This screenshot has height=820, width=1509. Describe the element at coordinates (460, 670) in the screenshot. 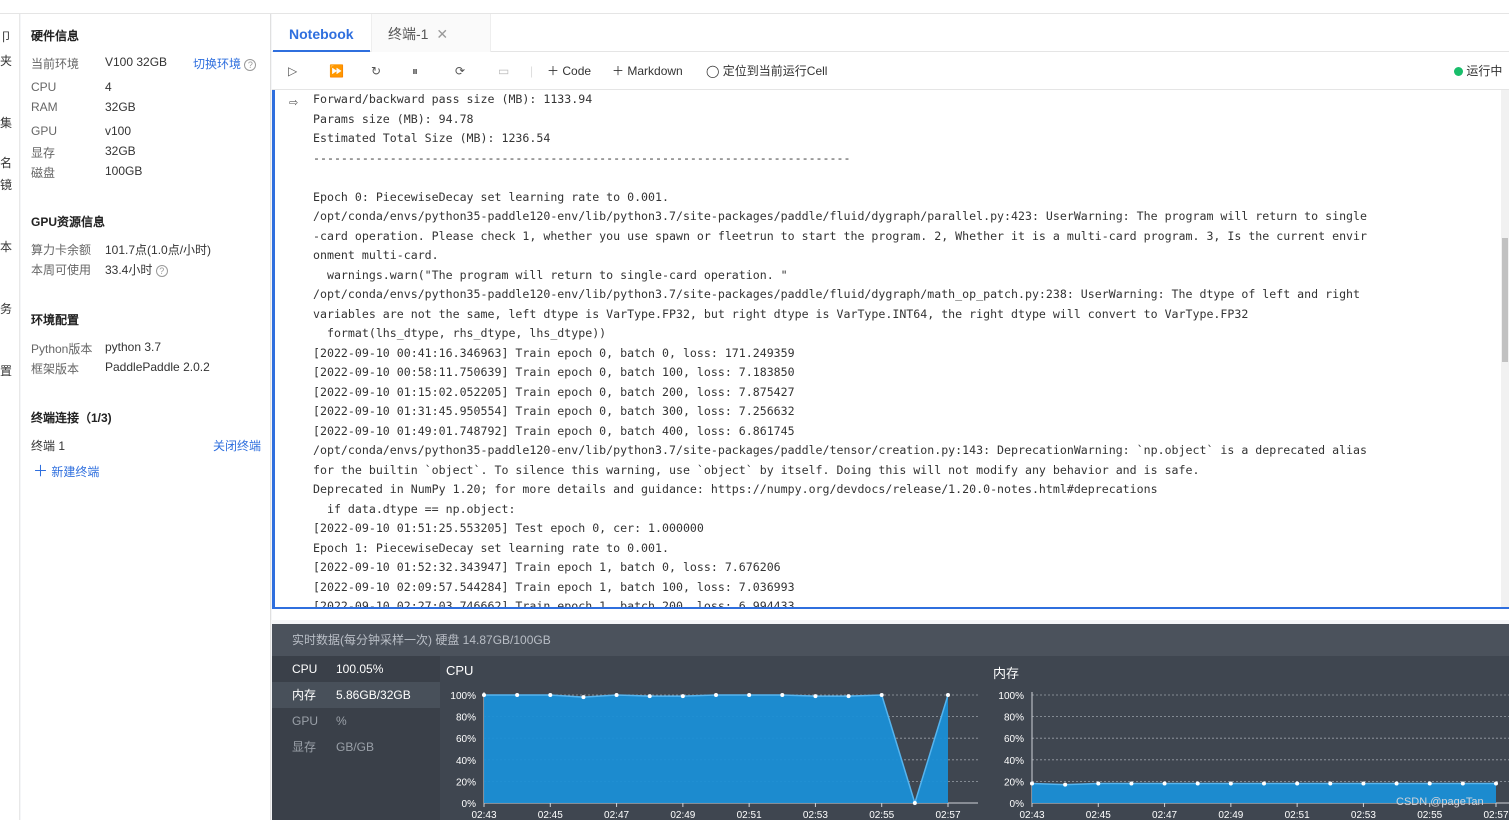

I see `cpu-chart-title: CPU` at that location.